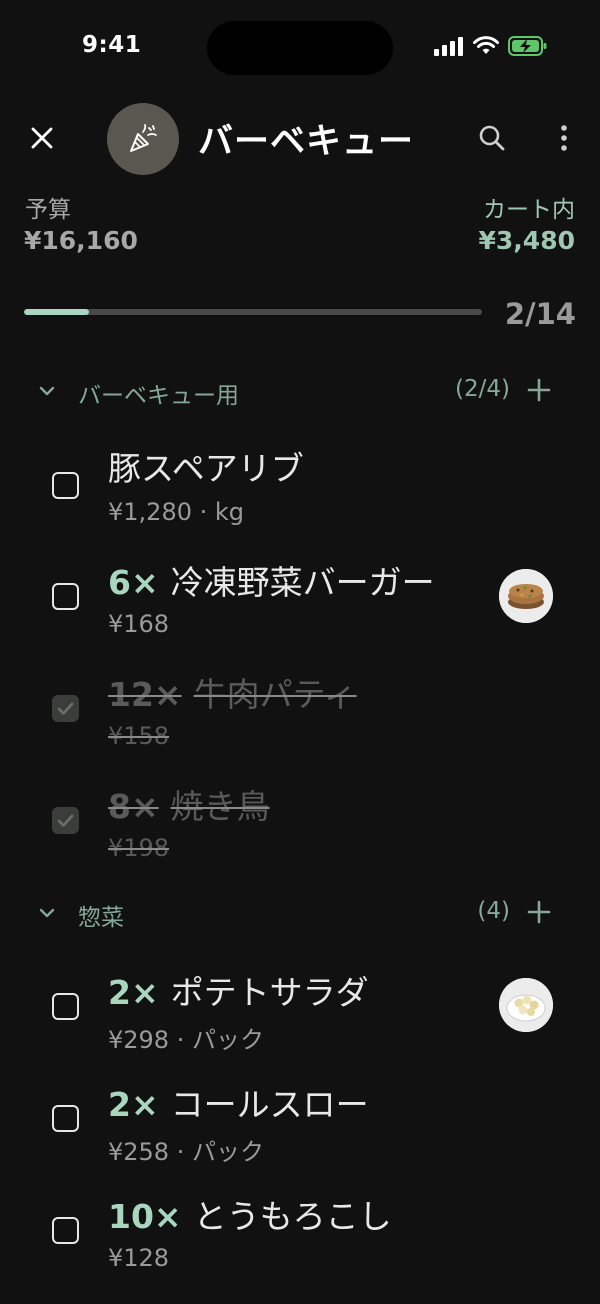 The image size is (600, 1304). I want to click on page-title: バーベキュー, so click(306, 142).